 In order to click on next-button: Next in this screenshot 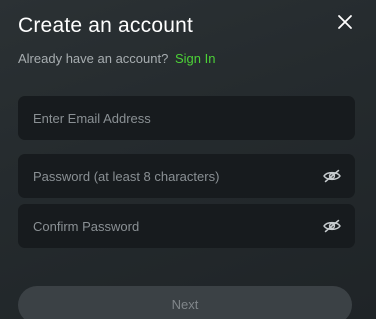, I will do `click(185, 302)`.